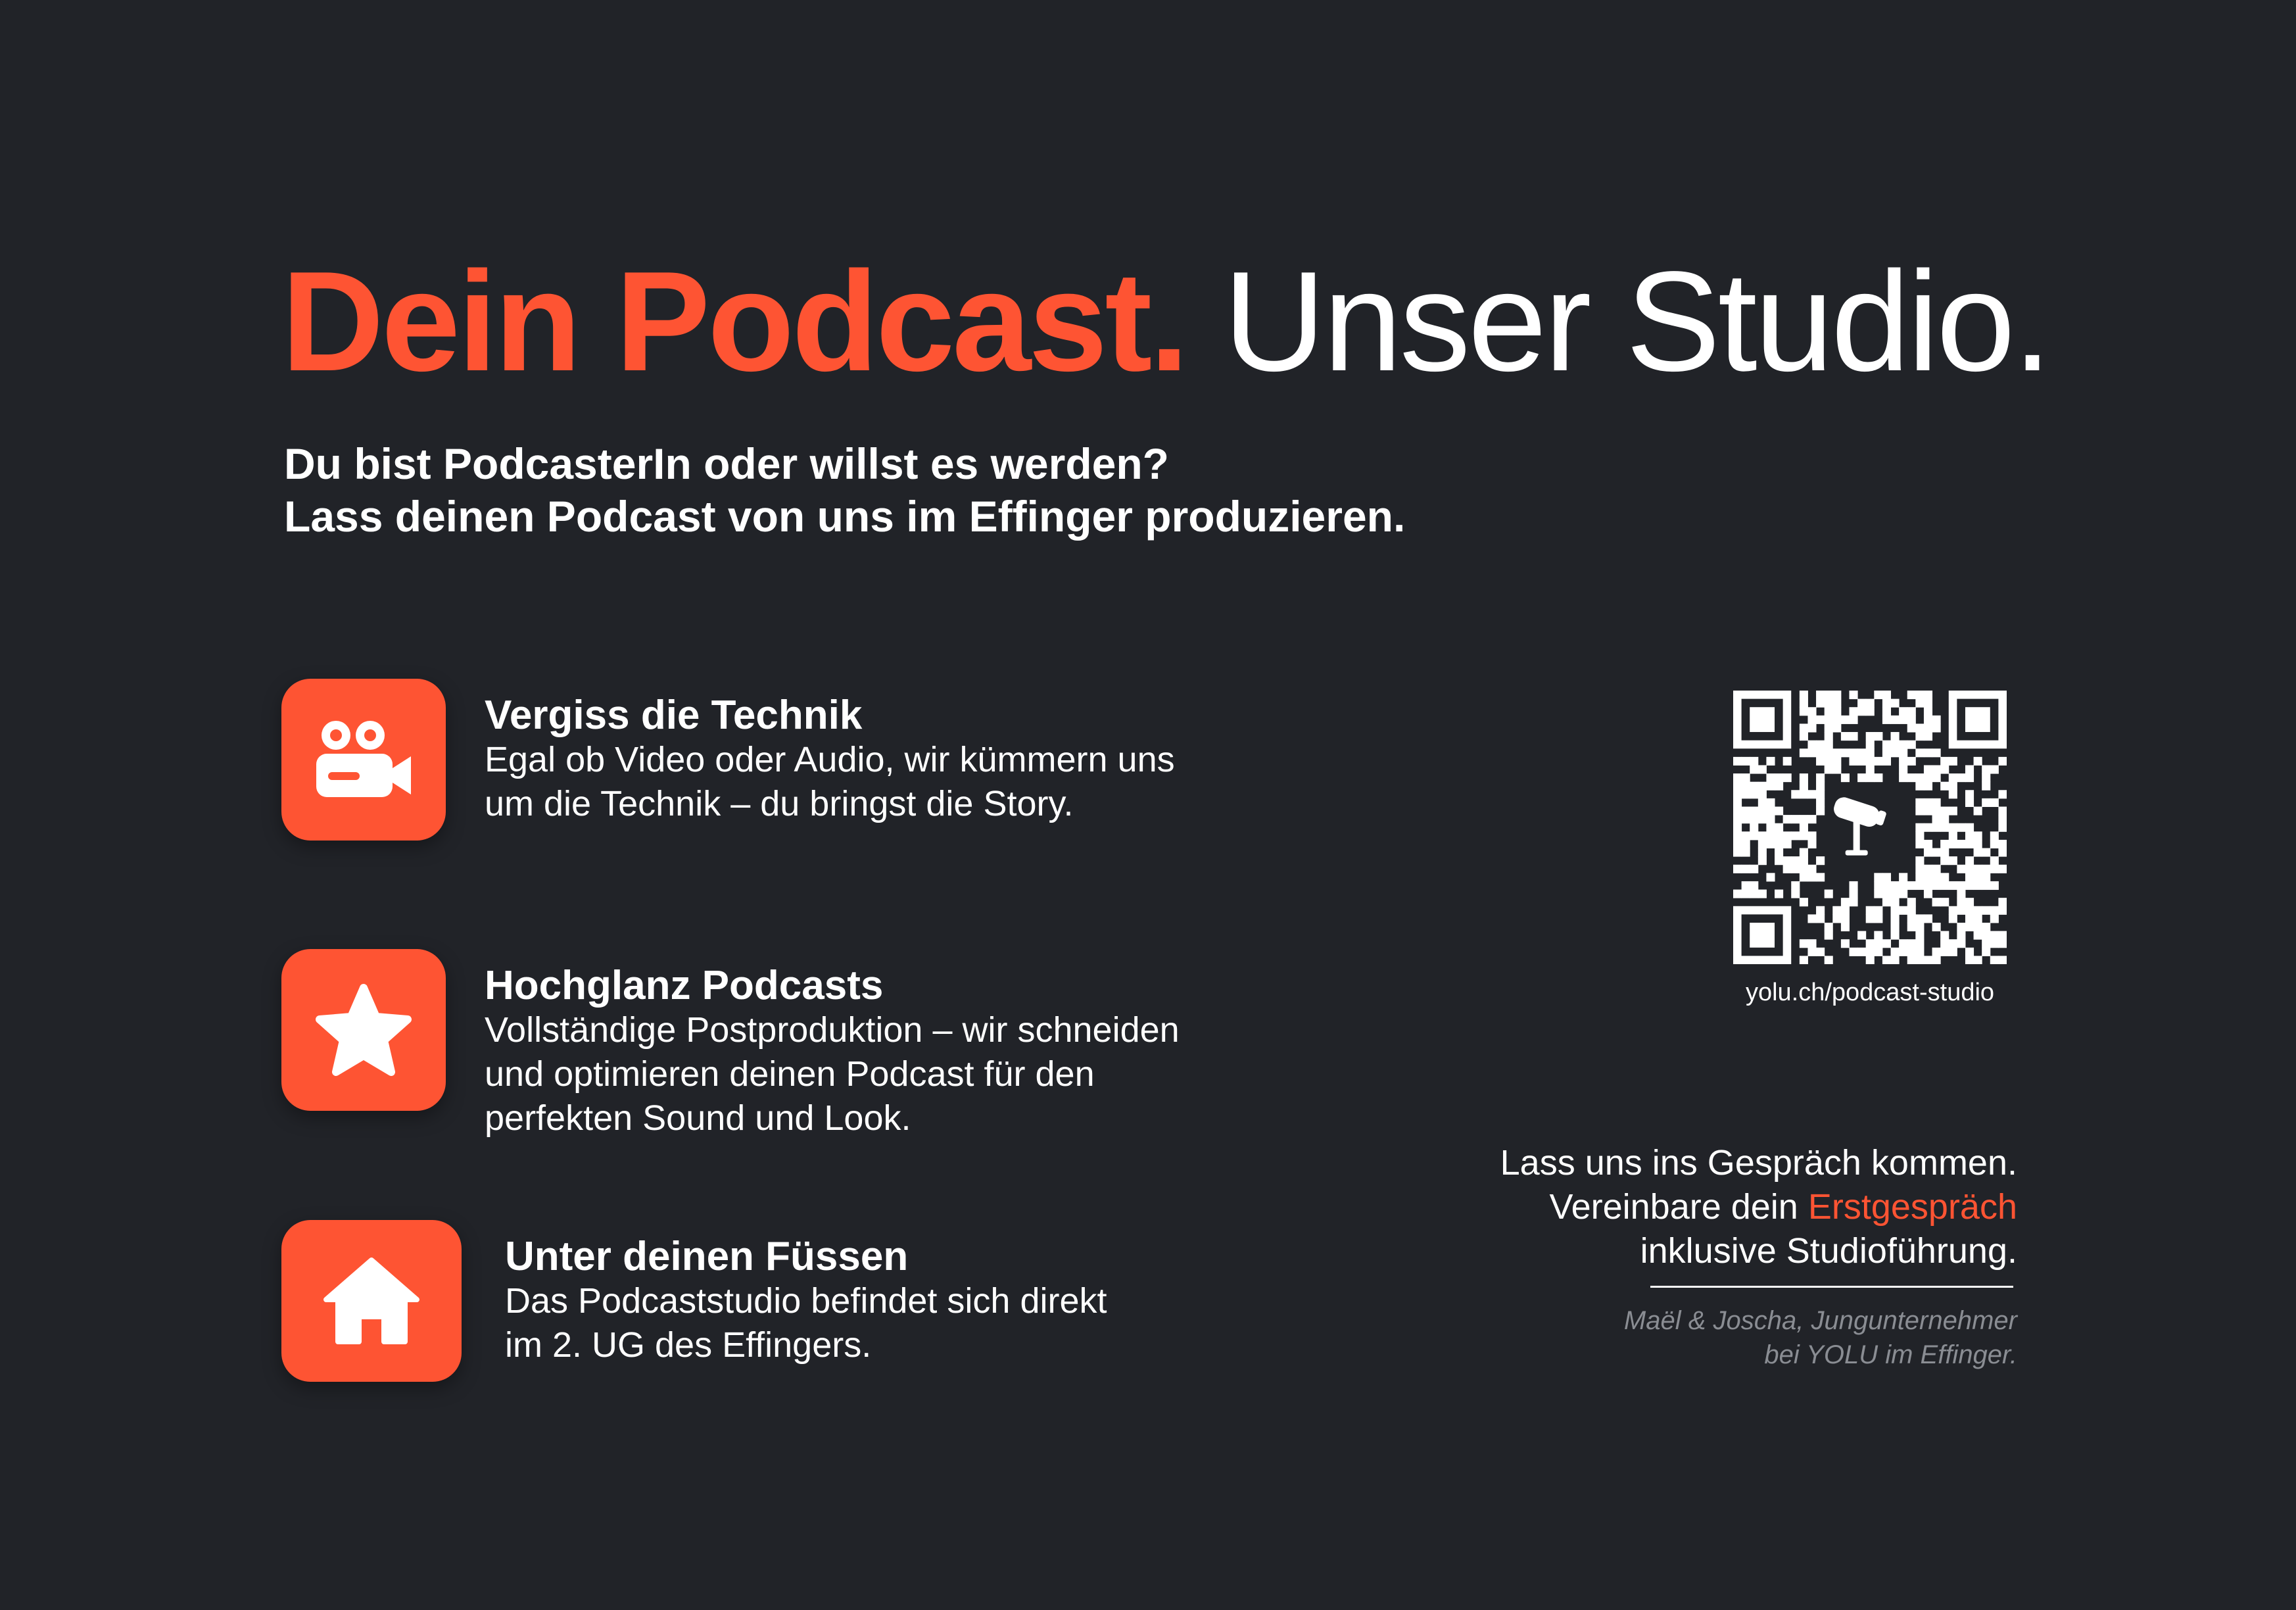 This screenshot has width=2296, height=1610. I want to click on cta-line-2: Vereinbare dein Erstgespräch, so click(1685, 1207).